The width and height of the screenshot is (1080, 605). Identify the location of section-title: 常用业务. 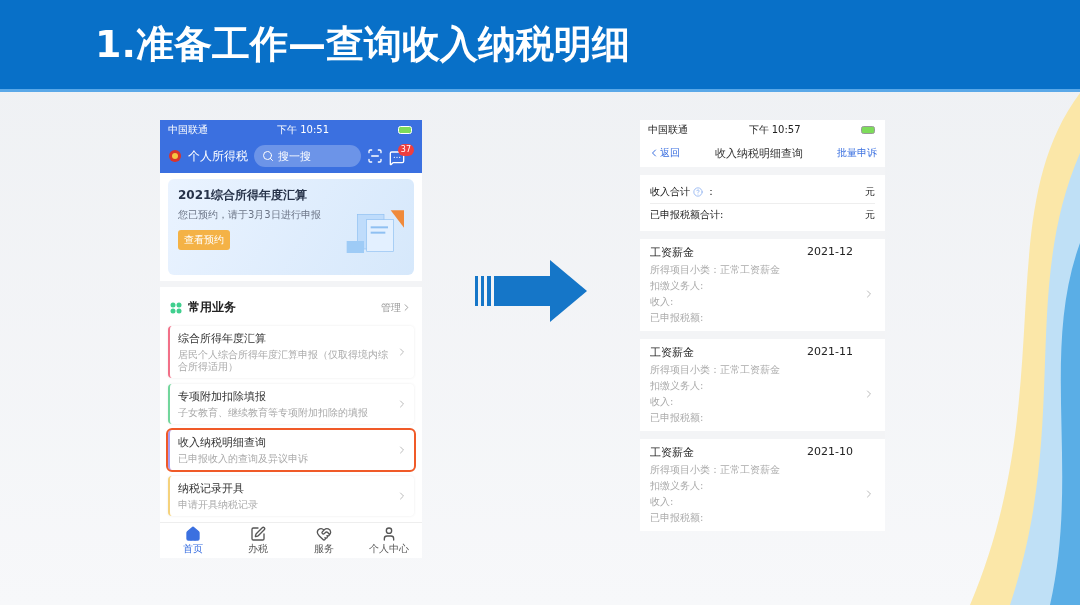
(212, 307).